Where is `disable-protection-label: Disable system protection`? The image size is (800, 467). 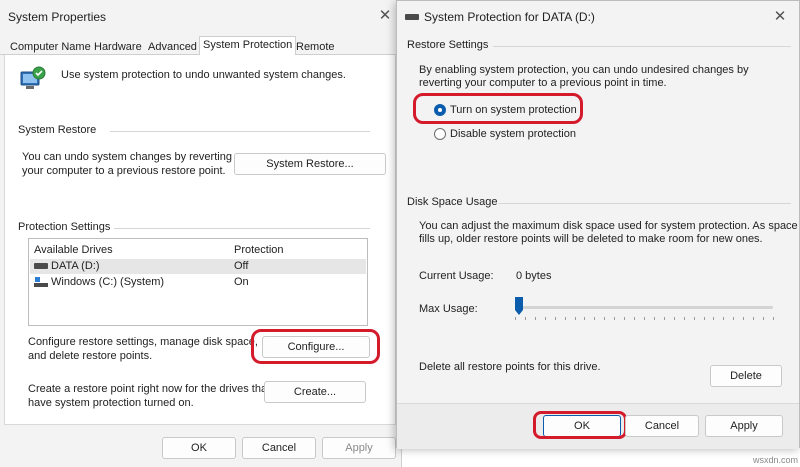 disable-protection-label: Disable system protection is located at coordinates (513, 134).